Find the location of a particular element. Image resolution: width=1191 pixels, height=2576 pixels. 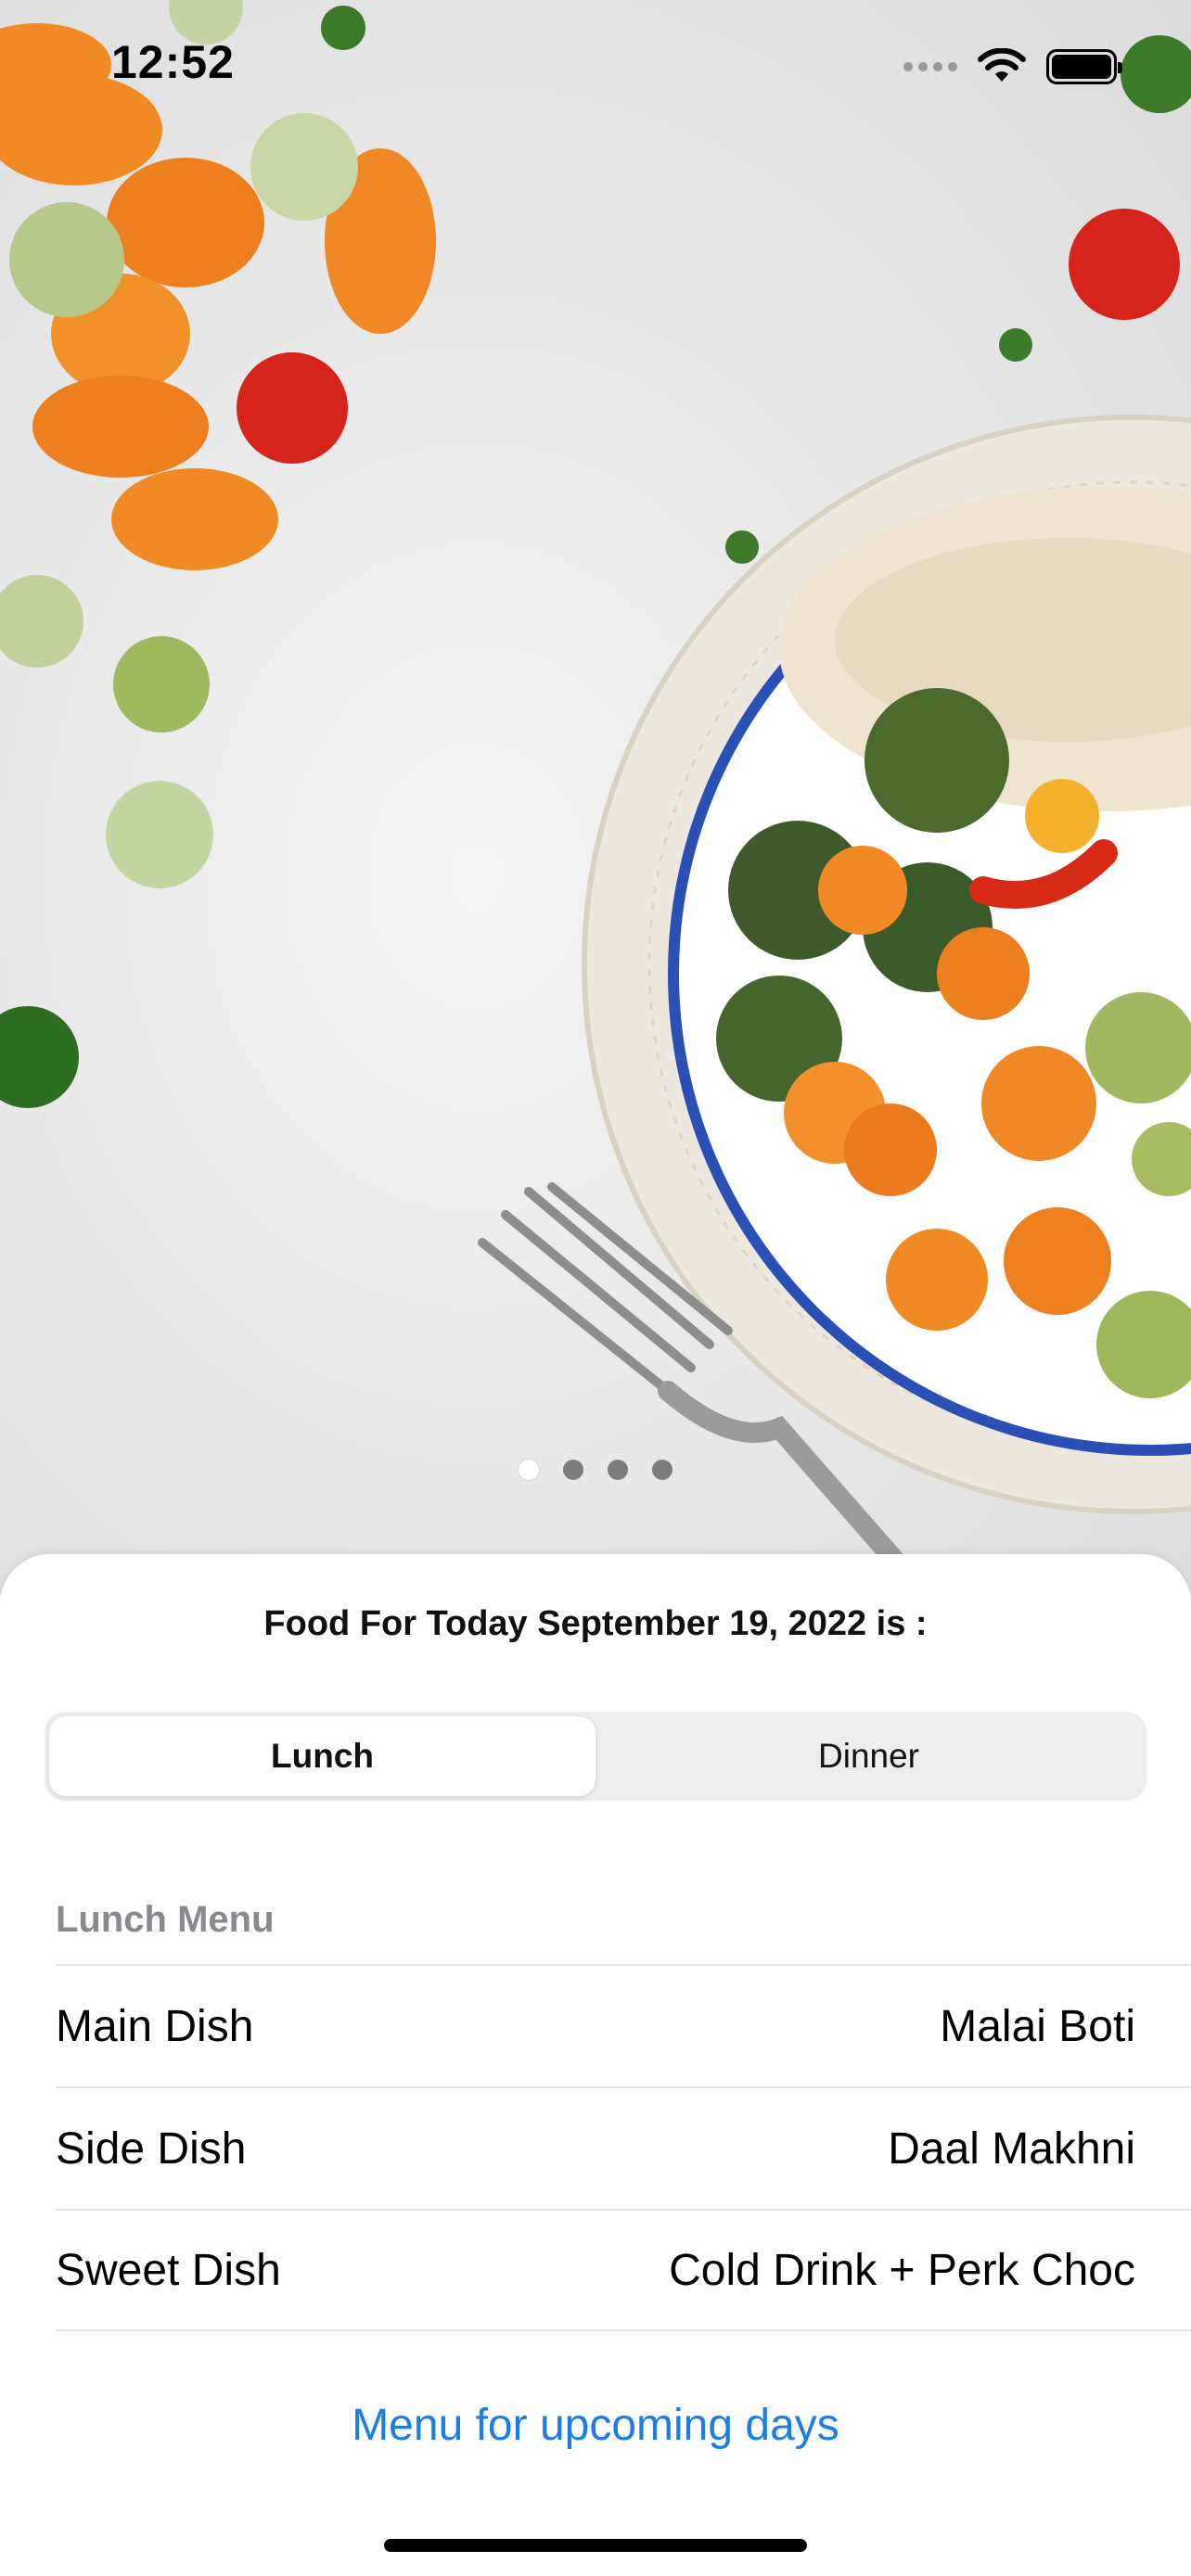

row-value: Cold Drink + Perk Choc is located at coordinates (902, 2270).